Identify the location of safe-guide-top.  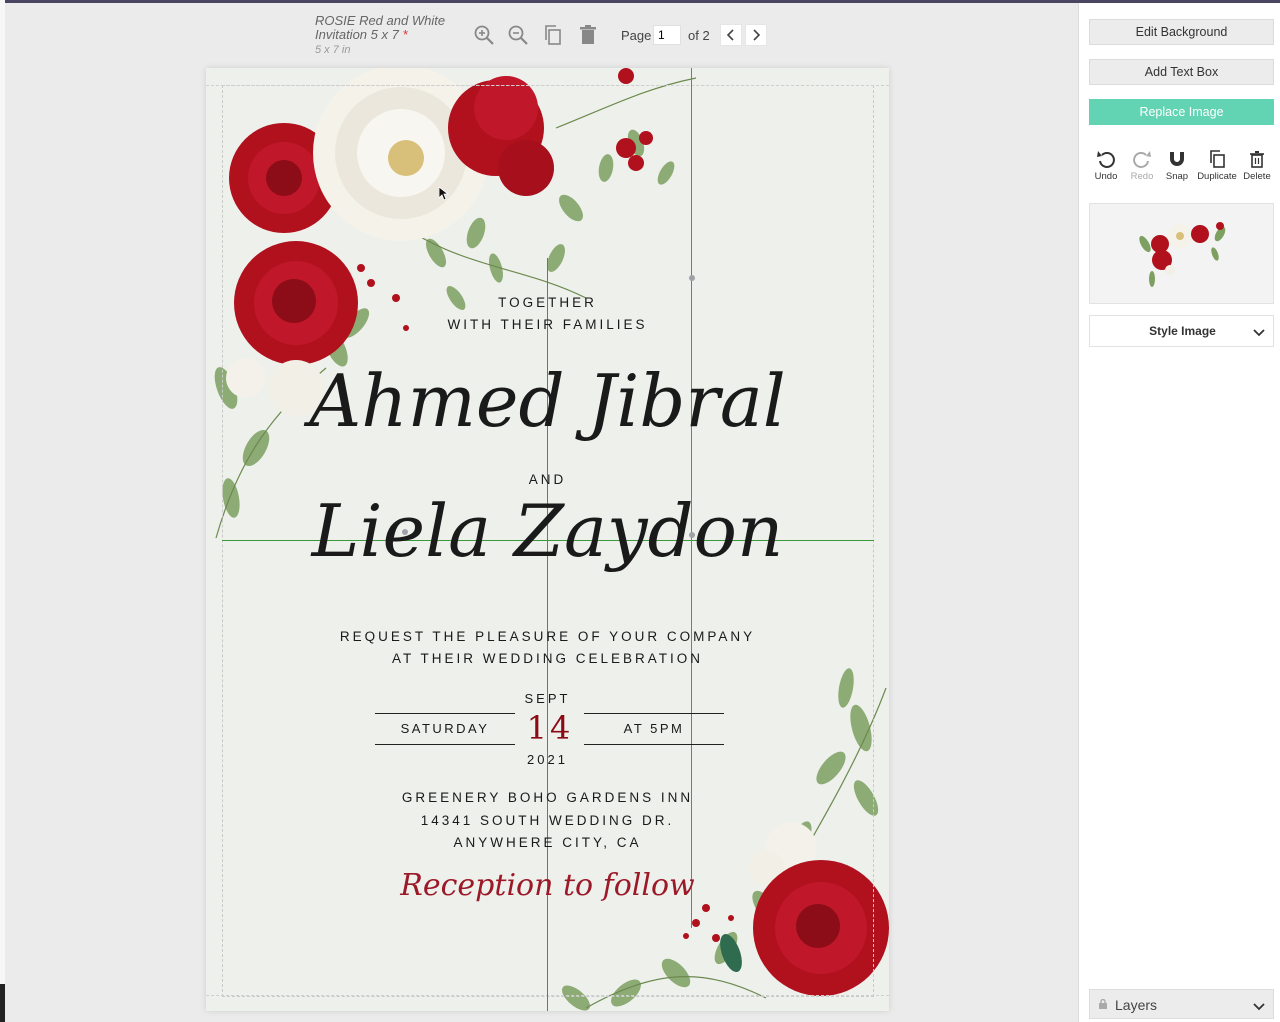
(547, 85).